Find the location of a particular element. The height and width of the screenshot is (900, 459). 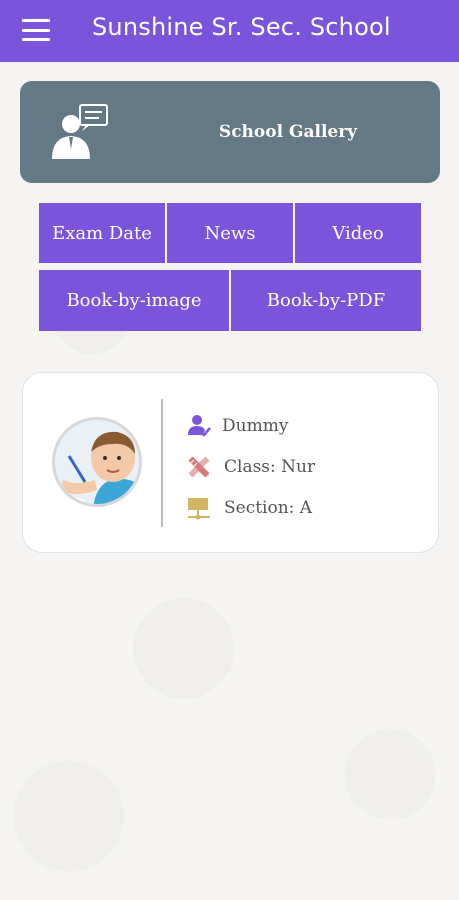

presenter-speech-icon is located at coordinates (80, 131).